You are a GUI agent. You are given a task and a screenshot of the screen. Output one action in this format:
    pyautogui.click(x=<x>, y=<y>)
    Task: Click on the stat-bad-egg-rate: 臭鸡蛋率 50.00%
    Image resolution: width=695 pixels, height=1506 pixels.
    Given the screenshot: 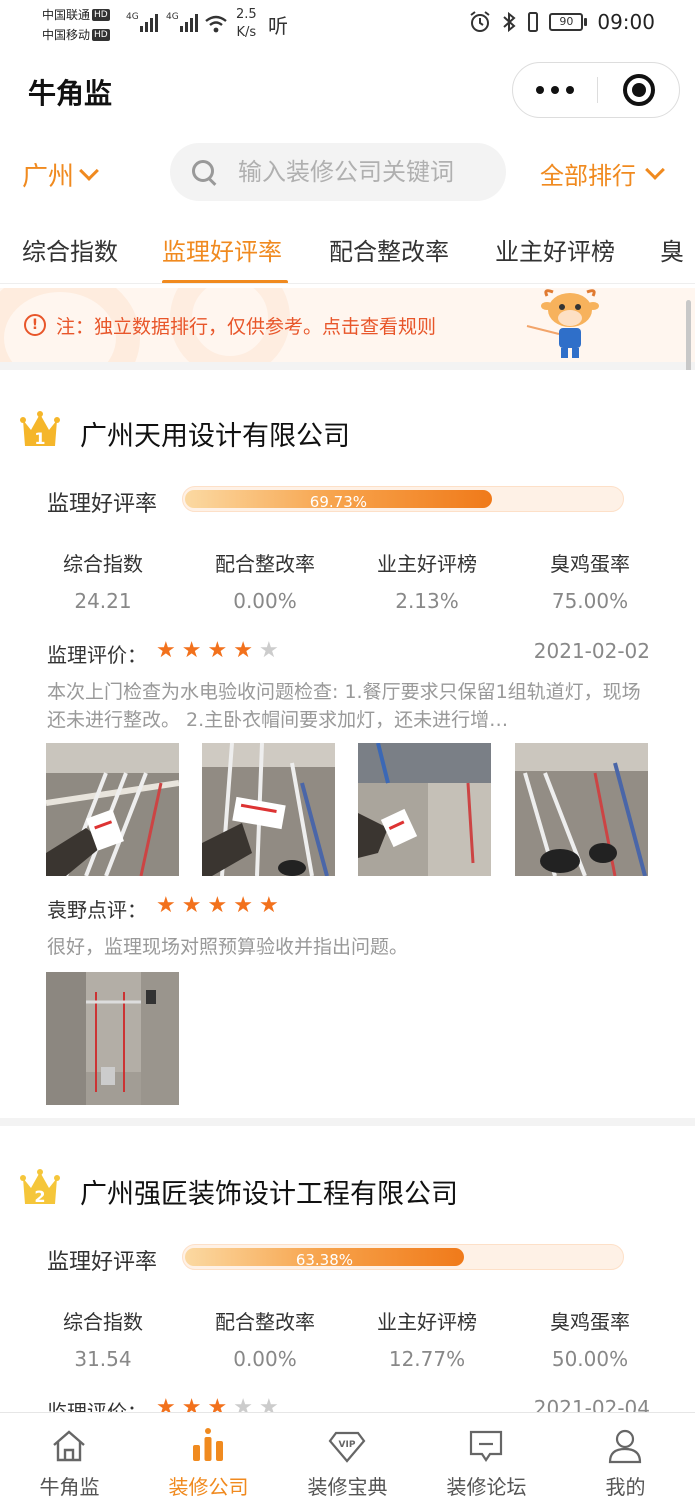 What is the action you would take?
    pyautogui.click(x=590, y=1338)
    